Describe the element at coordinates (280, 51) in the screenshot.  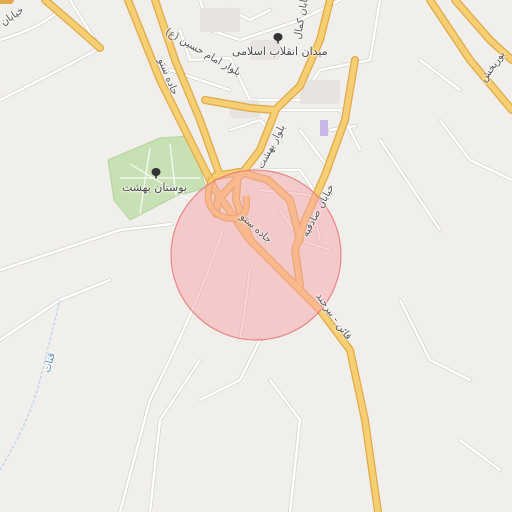
I see `square-label: میدان انقلاب اسلامی` at that location.